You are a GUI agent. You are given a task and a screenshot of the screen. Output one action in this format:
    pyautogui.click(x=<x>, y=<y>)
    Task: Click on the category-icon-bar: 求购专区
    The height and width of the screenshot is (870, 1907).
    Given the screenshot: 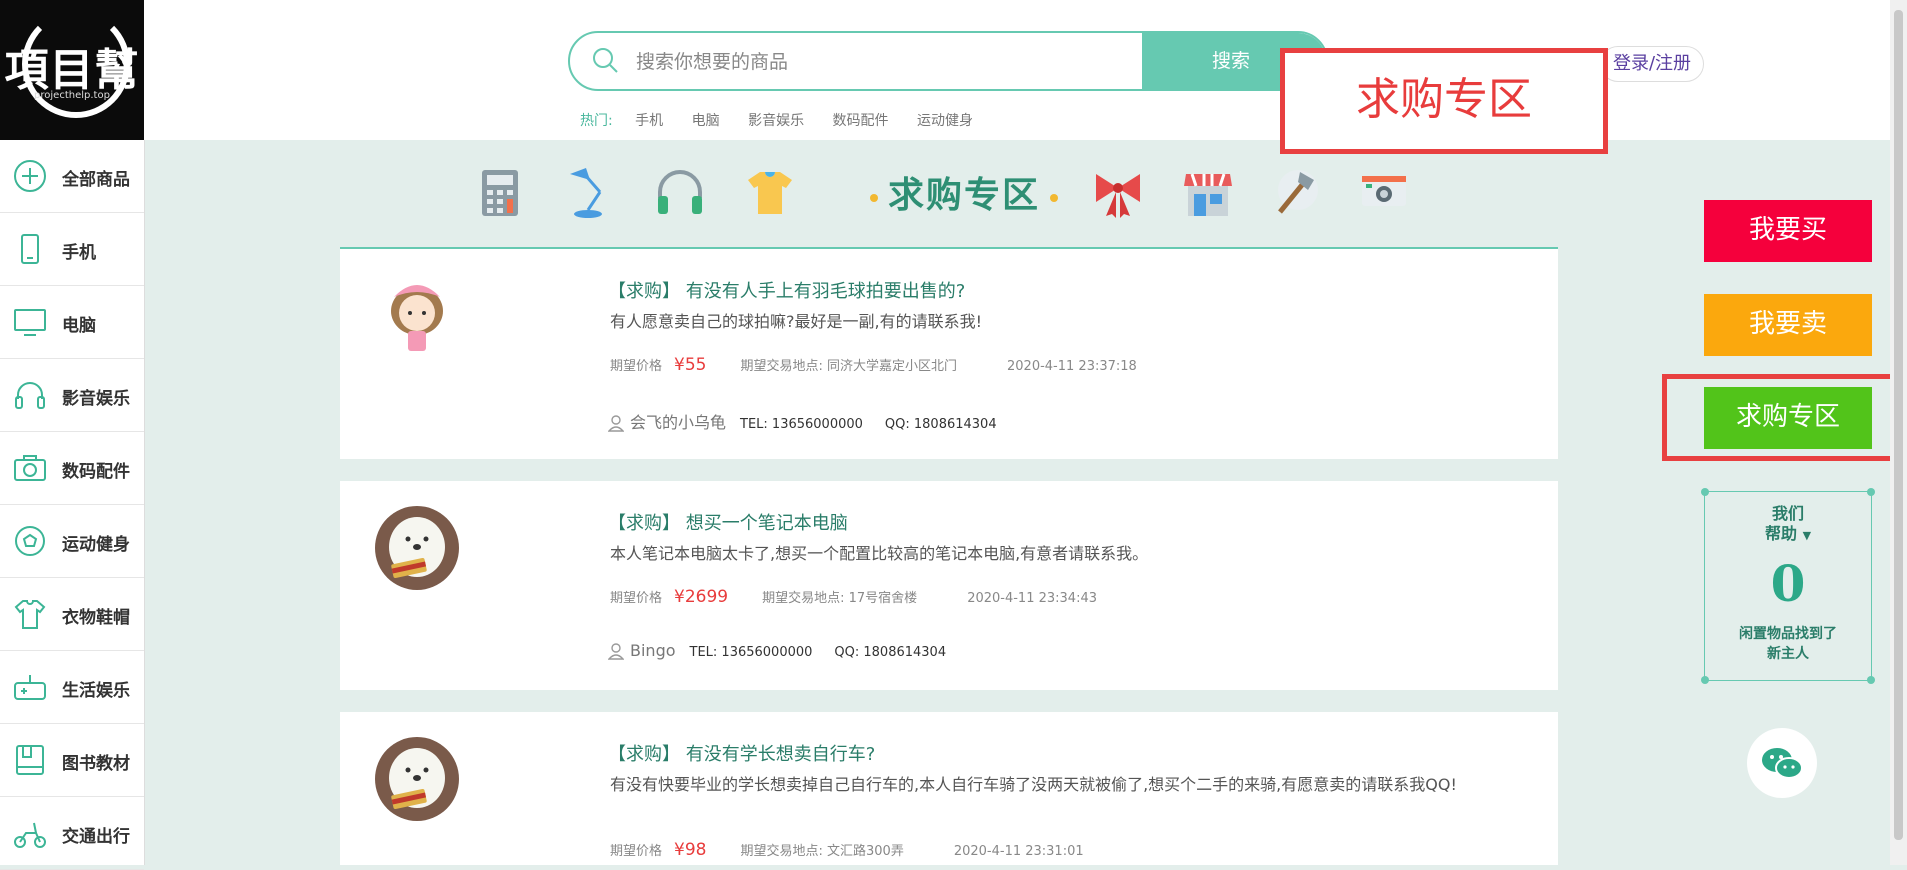 What is the action you would take?
    pyautogui.click(x=949, y=199)
    